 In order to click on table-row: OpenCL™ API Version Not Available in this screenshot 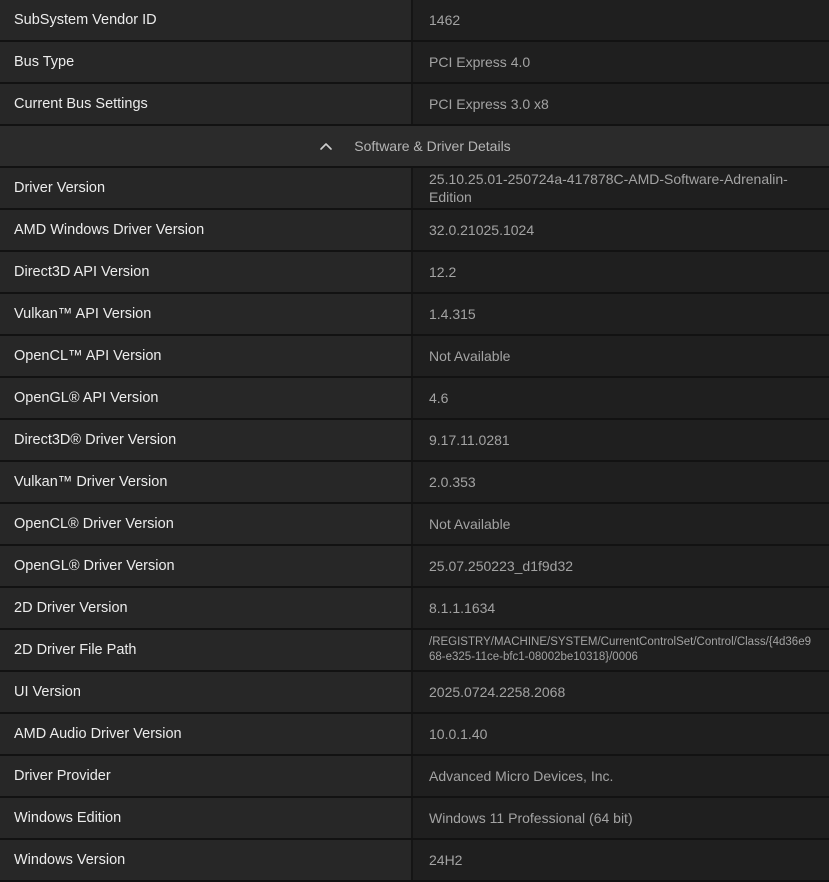, I will do `click(414, 357)`.